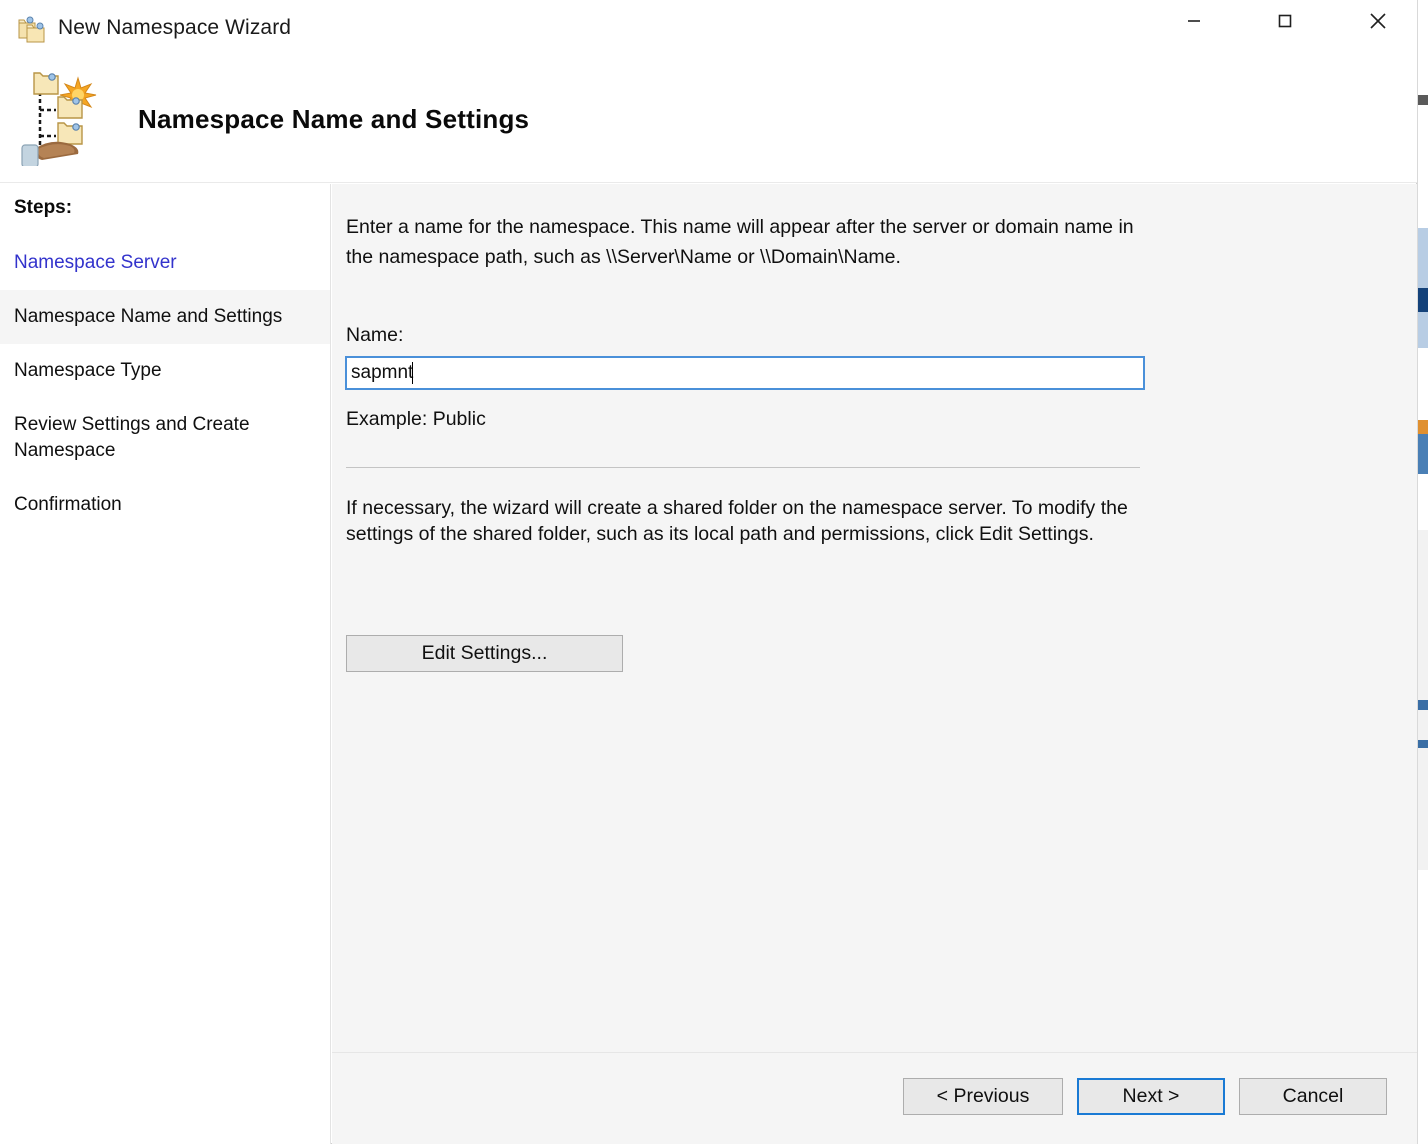 The width and height of the screenshot is (1428, 1144). I want to click on example-hint: Example: Public, so click(416, 419).